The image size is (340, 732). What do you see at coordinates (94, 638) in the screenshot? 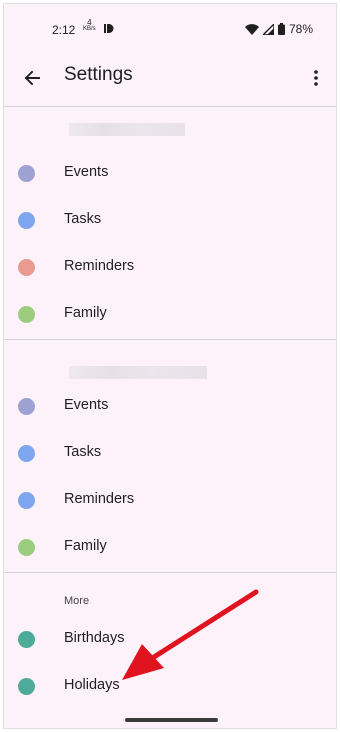
I see `calendar-item-label: Birthdays` at bounding box center [94, 638].